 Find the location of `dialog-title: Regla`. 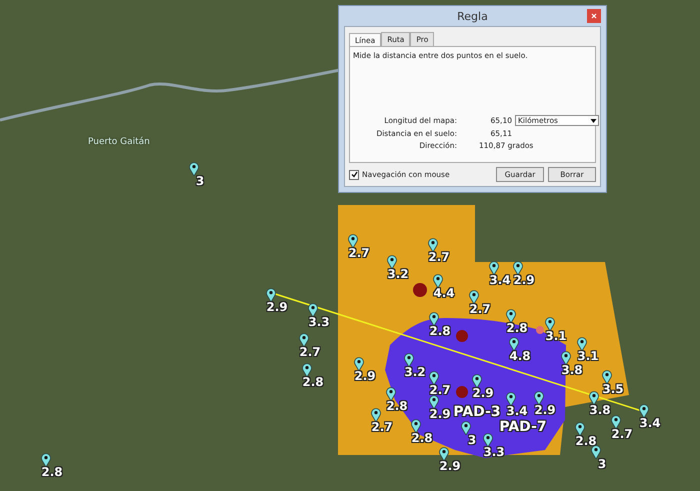

dialog-title: Regla is located at coordinates (472, 16).